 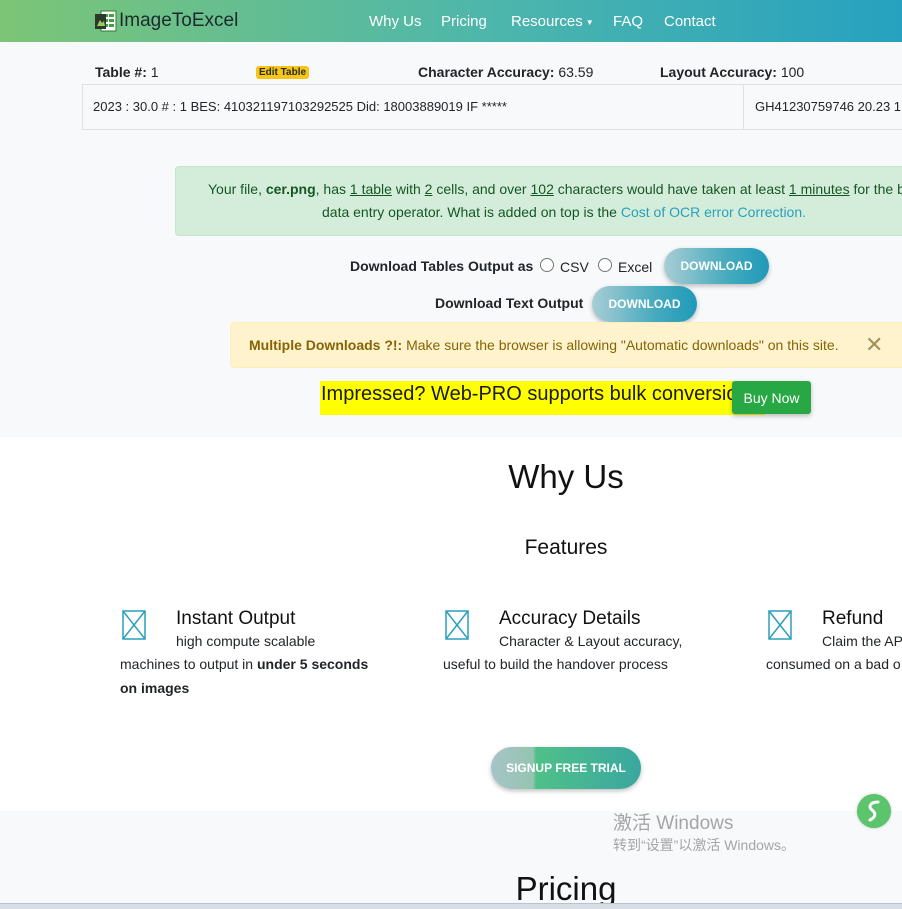 I want to click on csv-radio, so click(x=547, y=265).